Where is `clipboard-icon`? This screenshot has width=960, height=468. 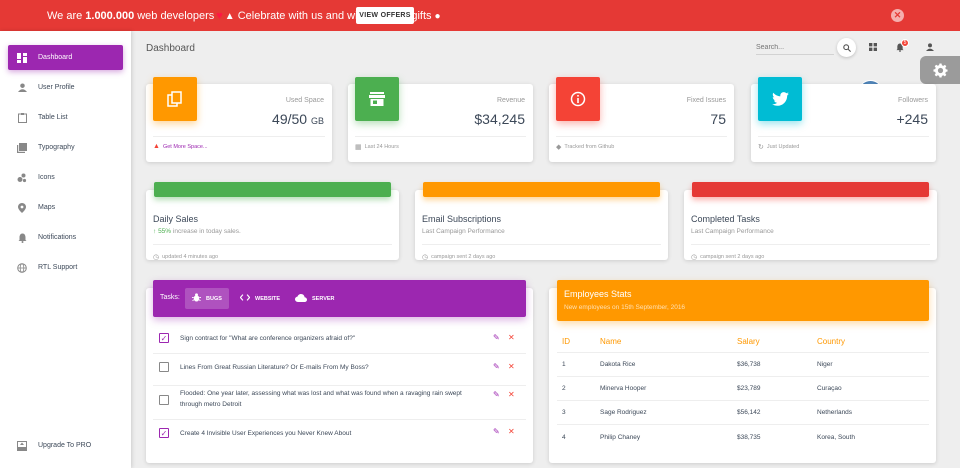
clipboard-icon is located at coordinates (22, 117).